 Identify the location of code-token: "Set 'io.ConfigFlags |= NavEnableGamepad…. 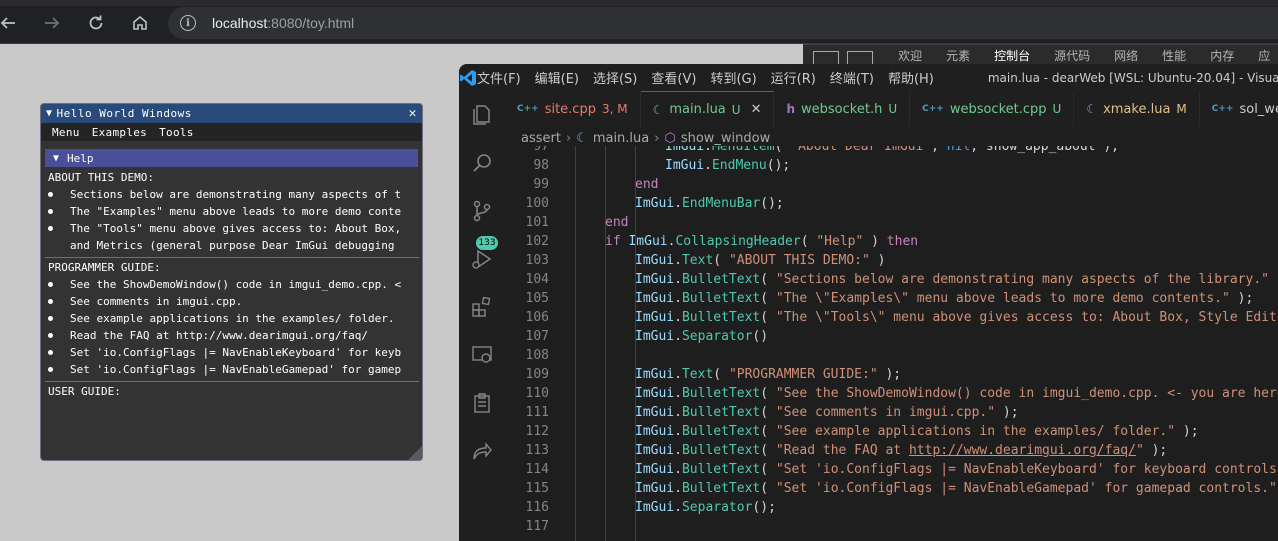
(1026, 488).